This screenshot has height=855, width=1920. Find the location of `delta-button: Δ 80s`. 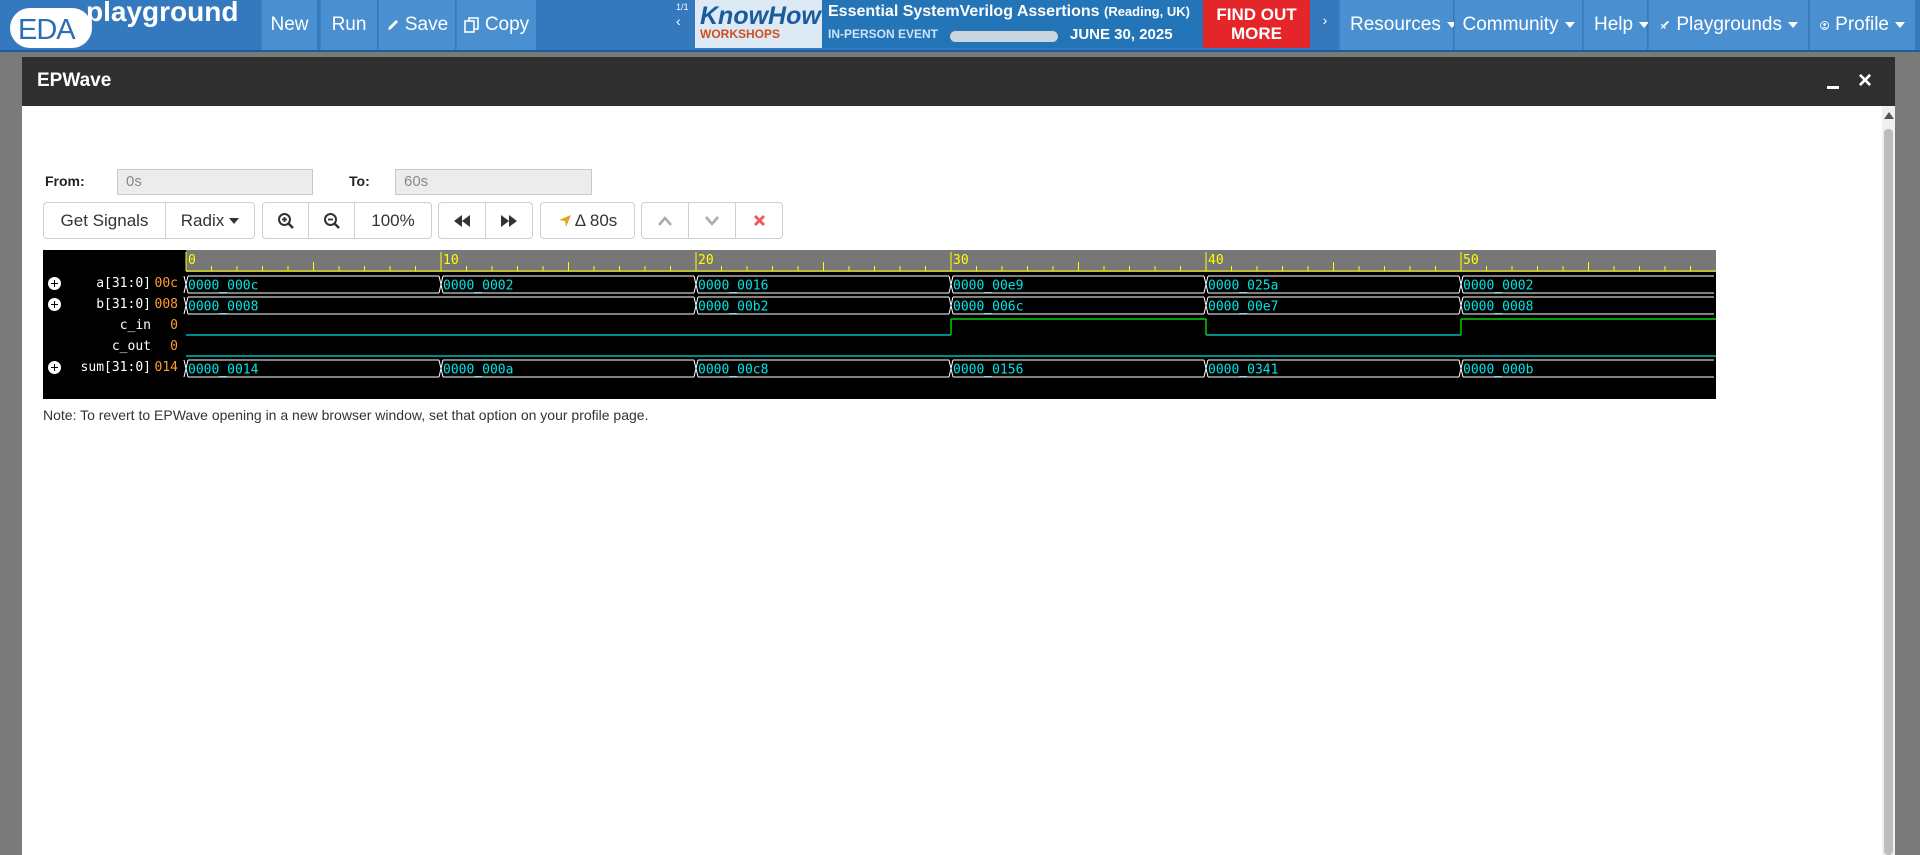

delta-button: Δ 80s is located at coordinates (587, 220).